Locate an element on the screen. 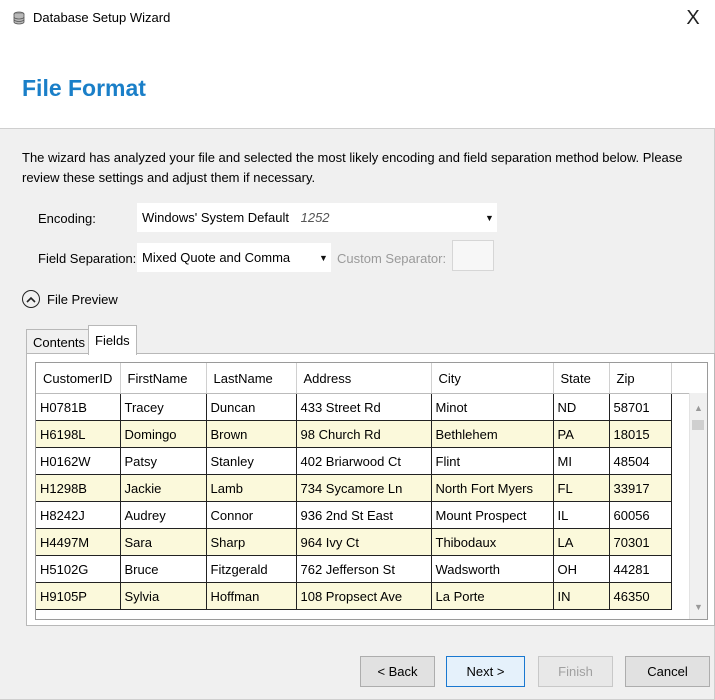  table-cell: ND is located at coordinates (581, 407).